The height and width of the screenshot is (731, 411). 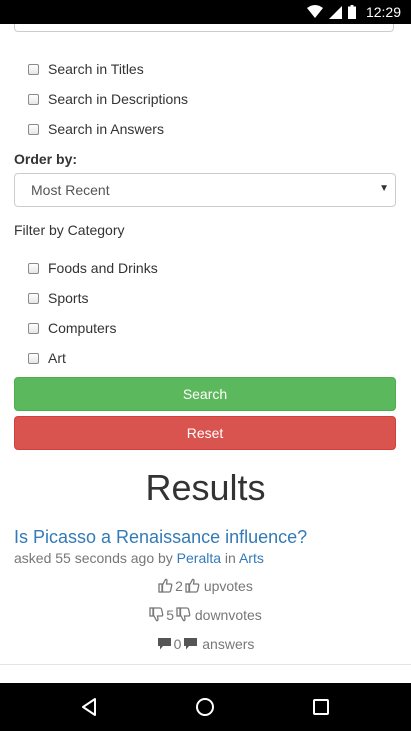 What do you see at coordinates (96, 69) in the screenshot?
I see `search-titles-label: Search in Titles` at bounding box center [96, 69].